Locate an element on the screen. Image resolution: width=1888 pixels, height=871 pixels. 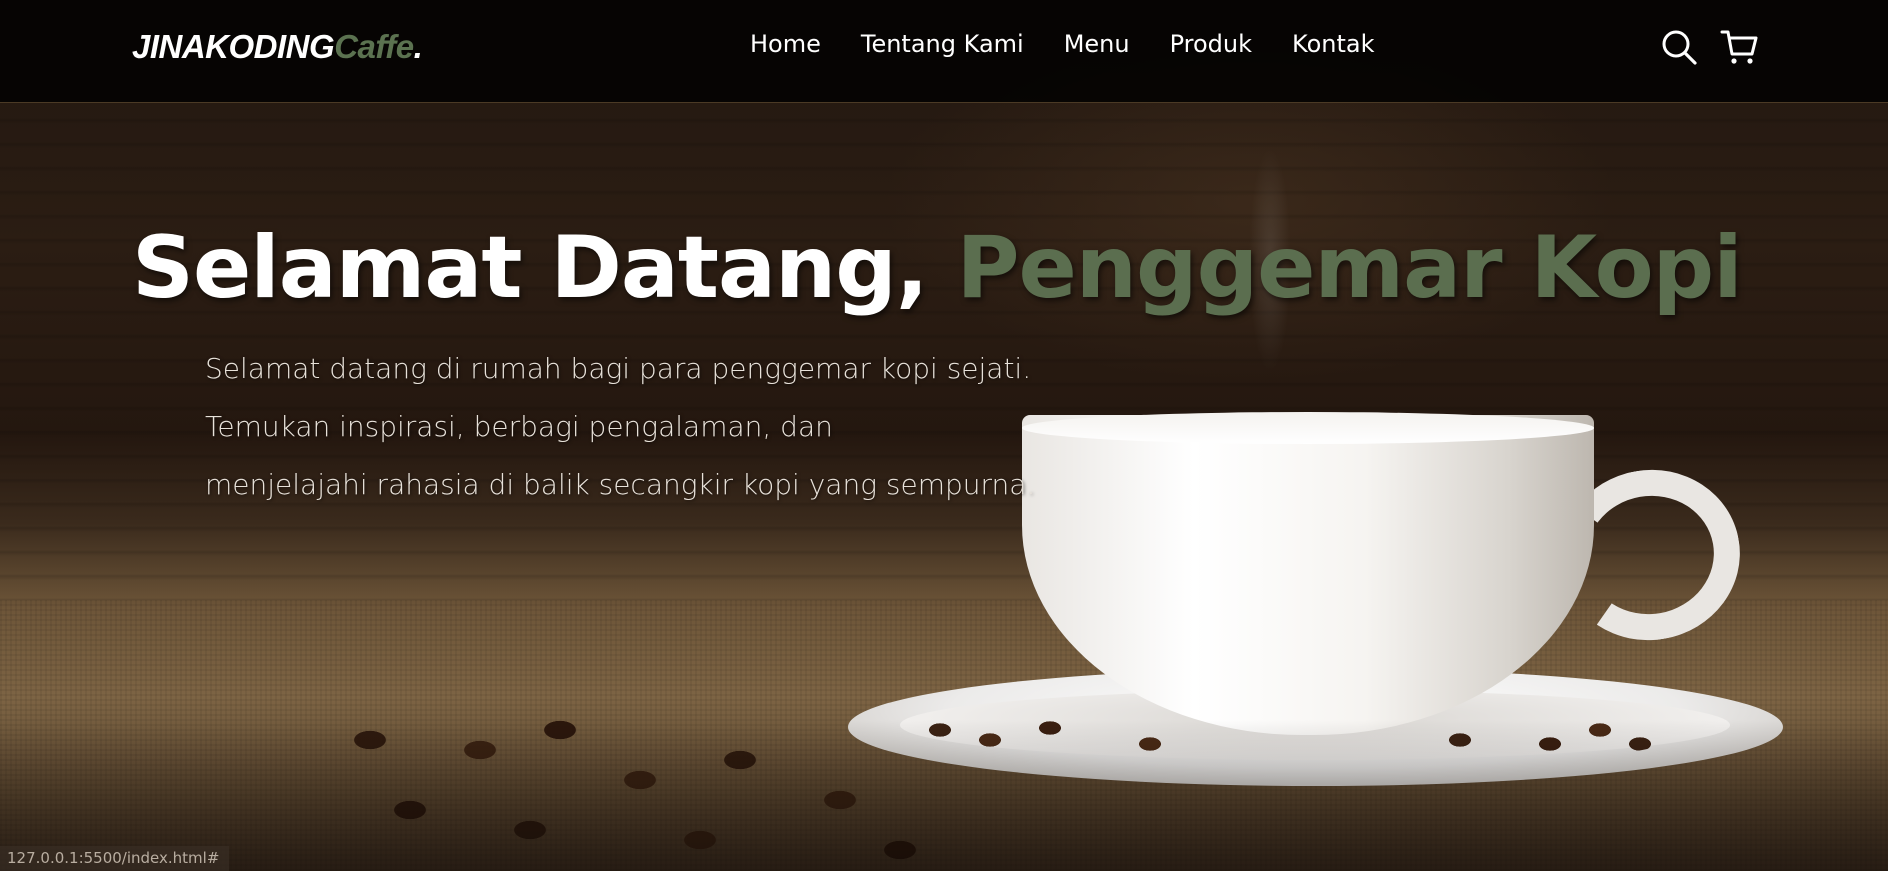
nav-link-kontak: Kontak is located at coordinates (1333, 44).